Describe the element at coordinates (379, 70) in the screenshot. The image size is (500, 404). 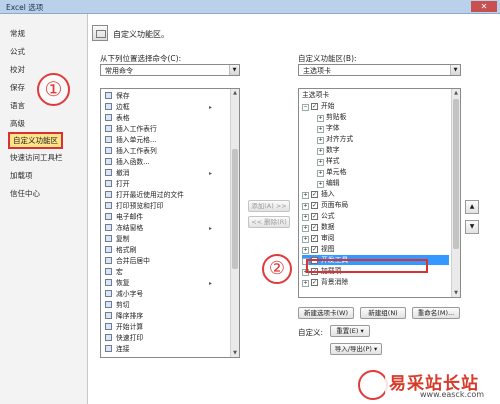
I see `customize-ribbon-dropdown: 主选项卡 ▼` at that location.